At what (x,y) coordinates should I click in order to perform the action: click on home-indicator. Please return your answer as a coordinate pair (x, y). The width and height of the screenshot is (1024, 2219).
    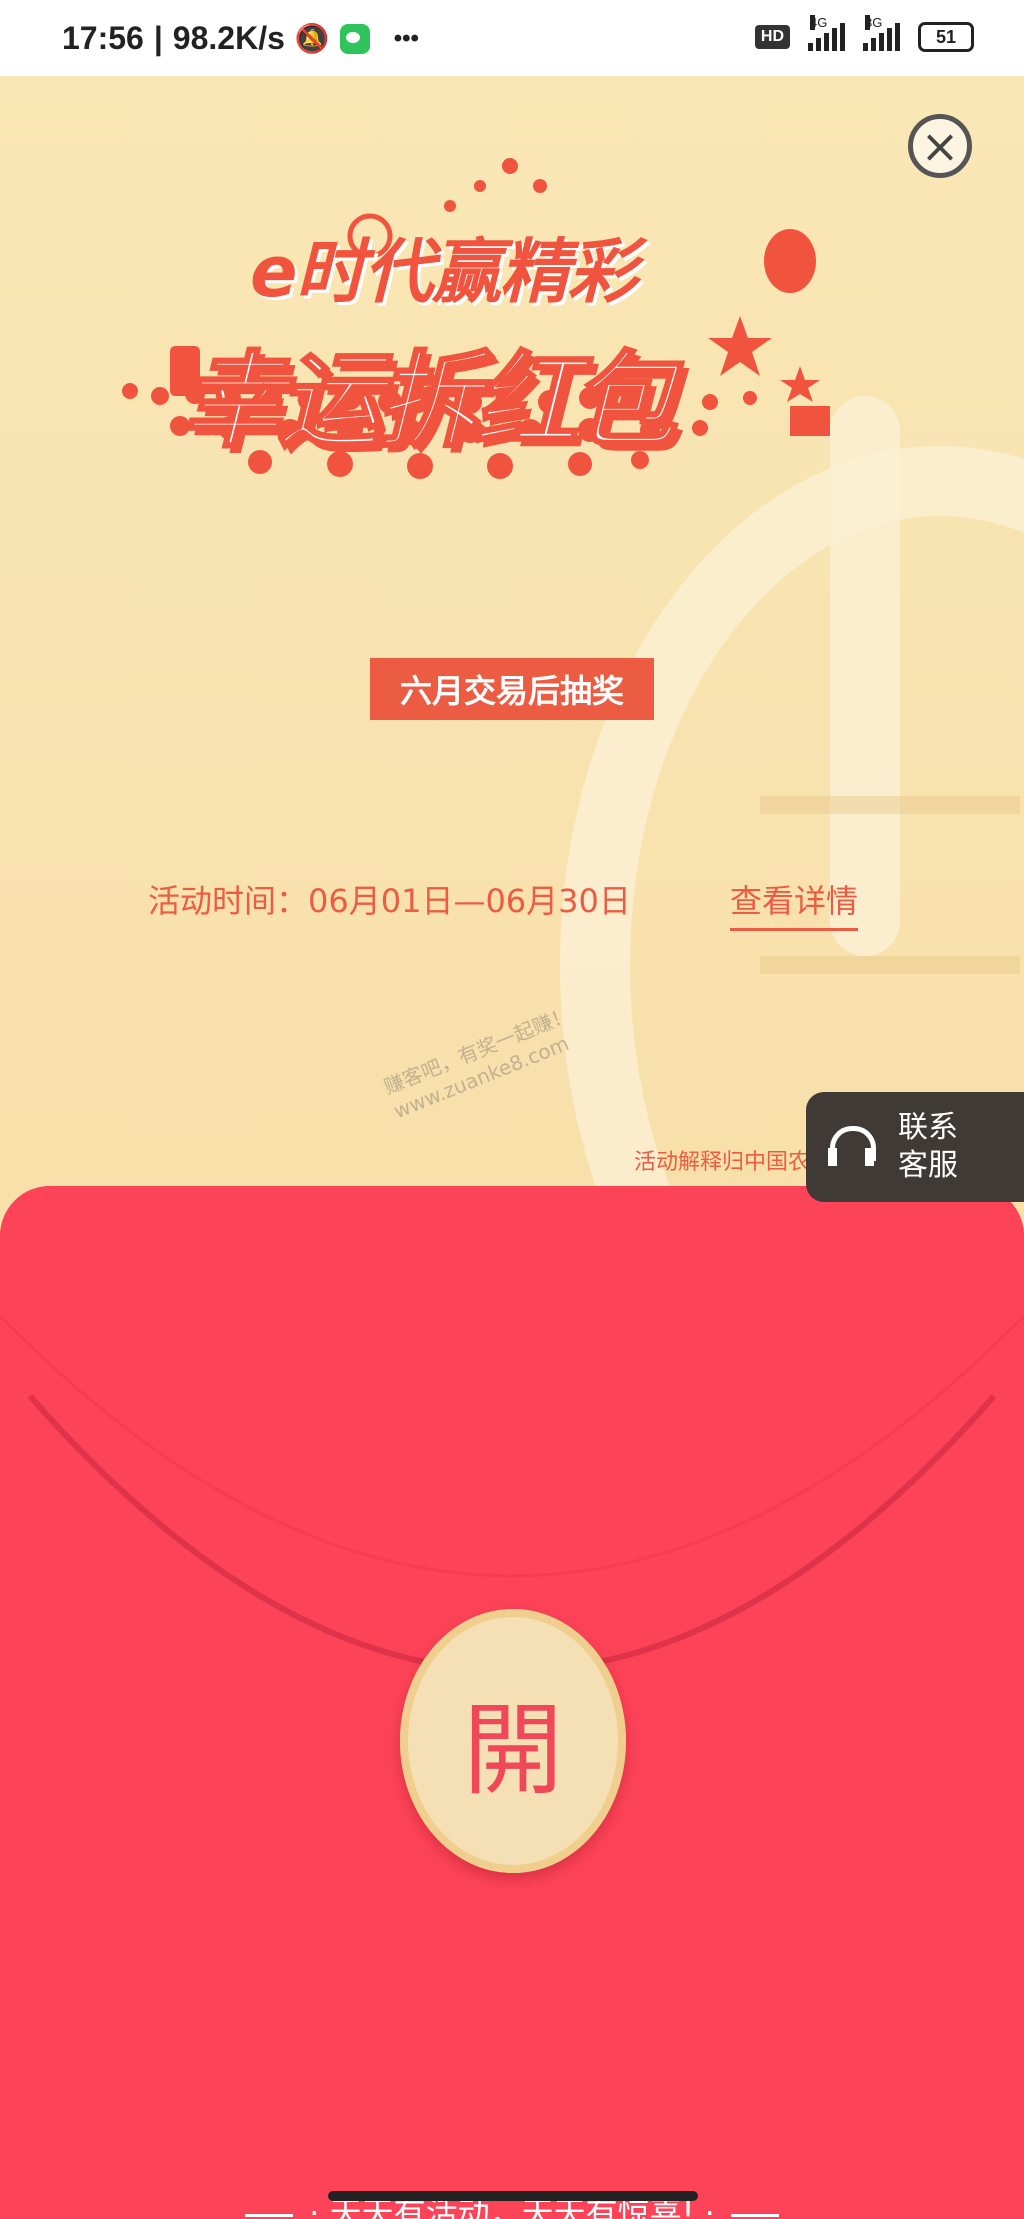
    Looking at the image, I should click on (513, 2196).